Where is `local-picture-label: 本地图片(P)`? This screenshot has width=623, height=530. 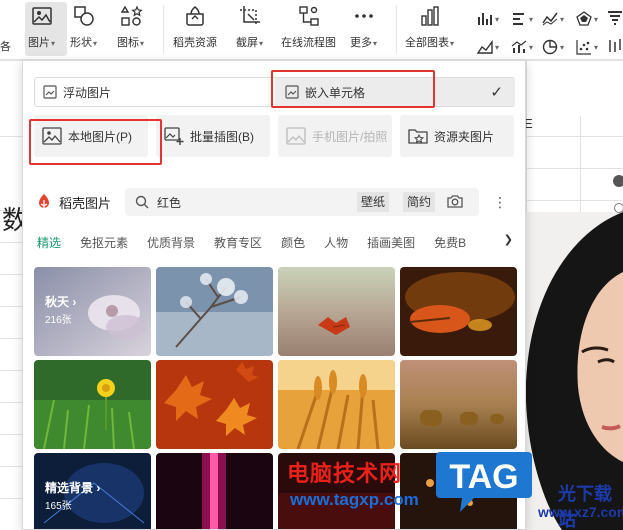
local-picture-label: 本地图片(P) is located at coordinates (100, 136).